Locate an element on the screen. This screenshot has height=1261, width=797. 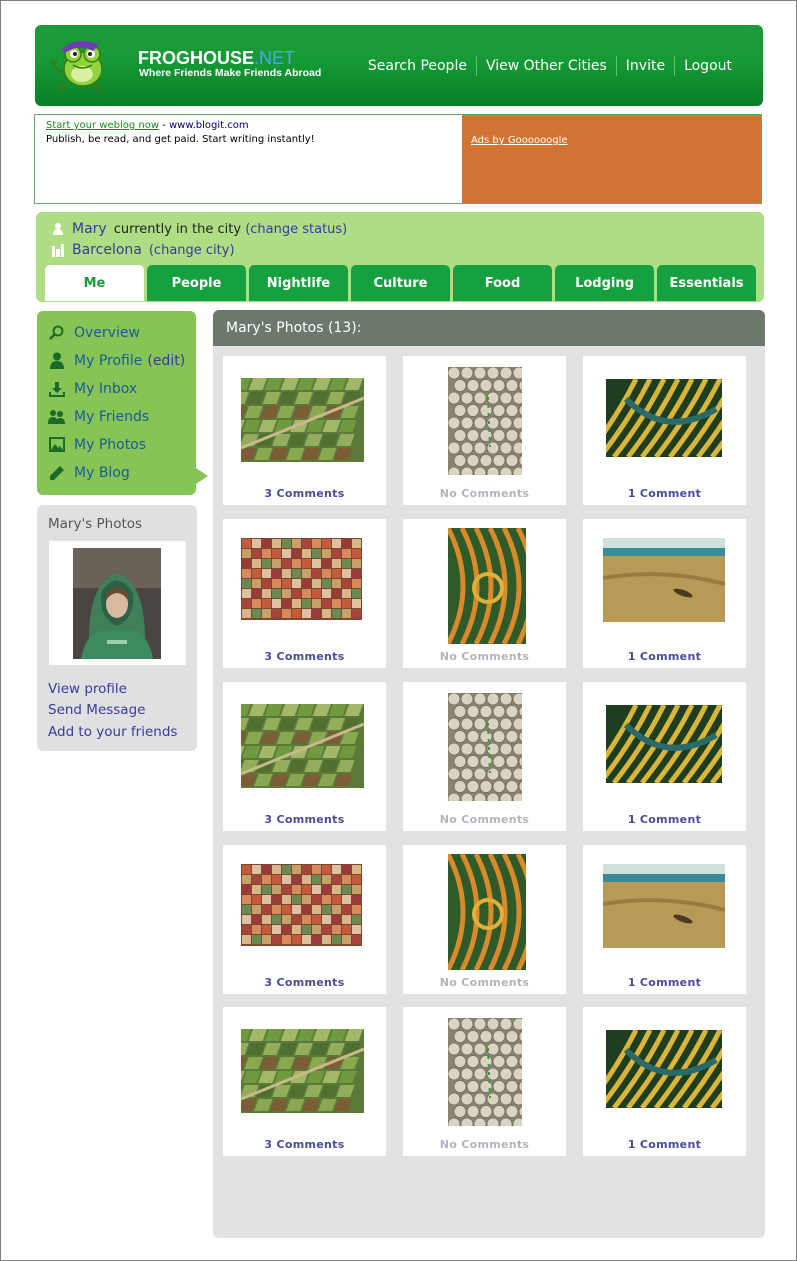
profile-photo is located at coordinates (117, 603).